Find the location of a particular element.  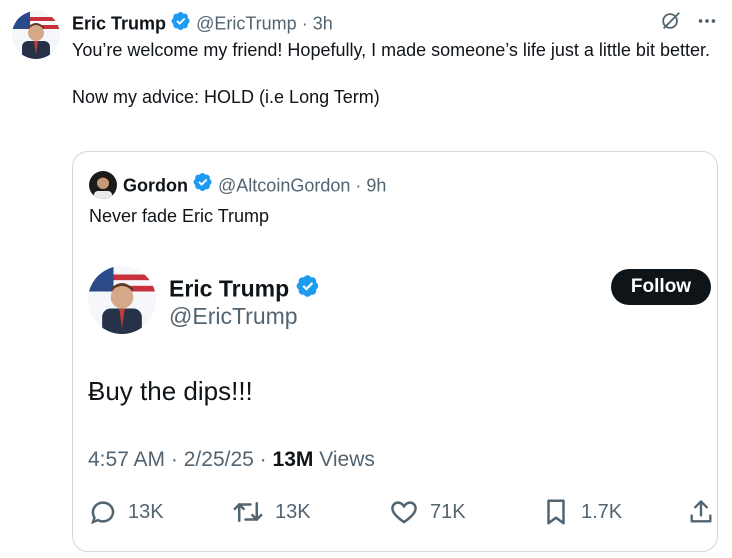

like-count: 71K is located at coordinates (448, 511).